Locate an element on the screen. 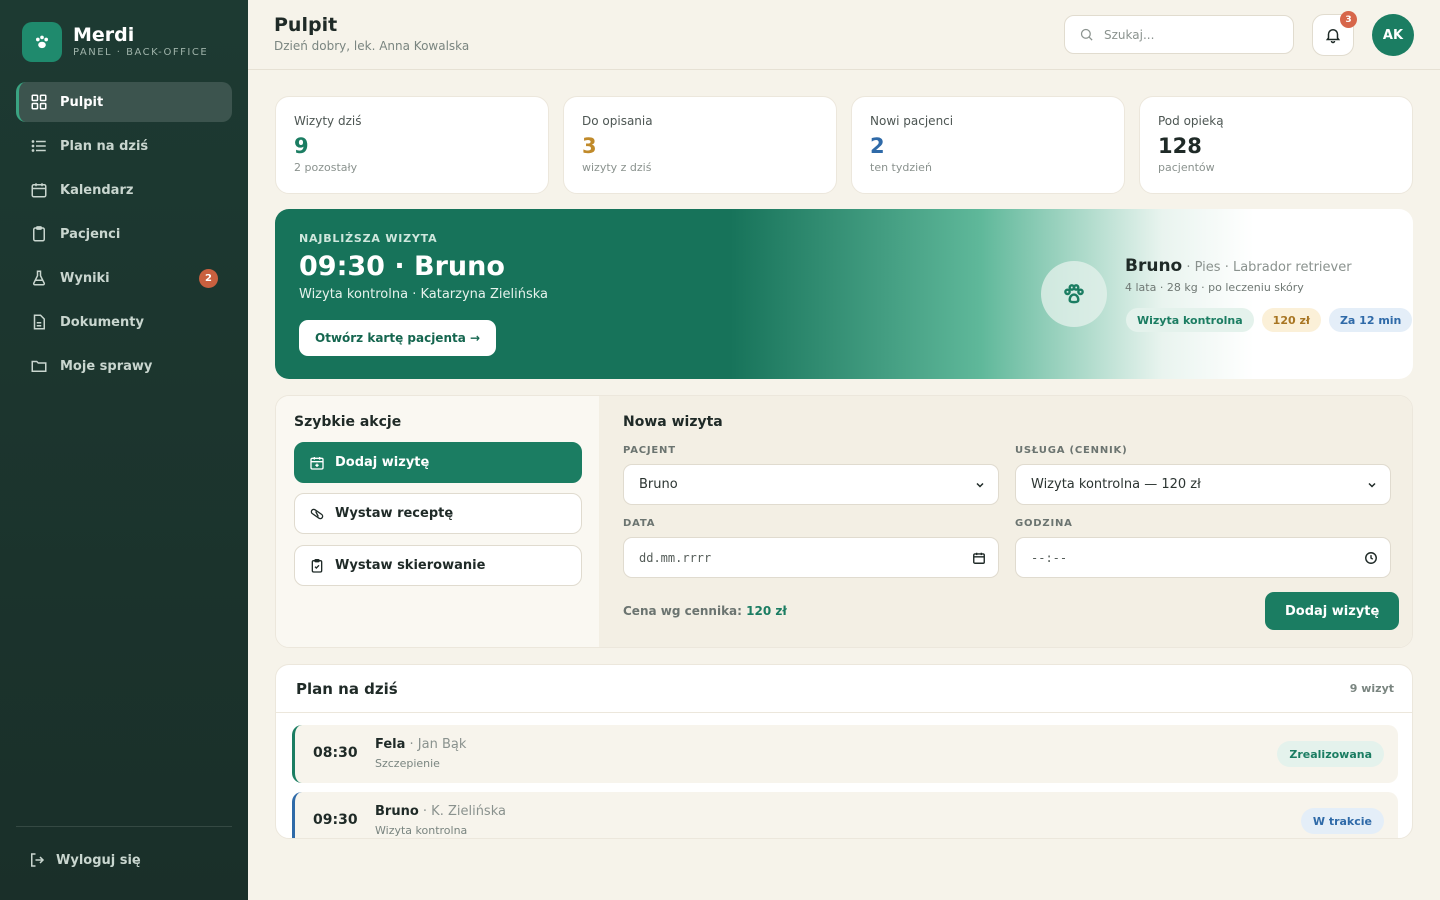  sidebar-item-my-tasks: Moje sprawy is located at coordinates (124, 366).